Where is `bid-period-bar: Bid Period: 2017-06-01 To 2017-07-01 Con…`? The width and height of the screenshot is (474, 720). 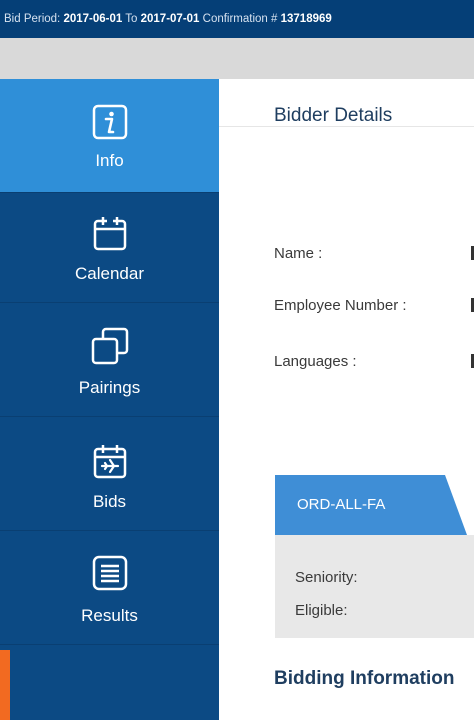
bid-period-bar: Bid Period: 2017-06-01 To 2017-07-01 Con… is located at coordinates (237, 19).